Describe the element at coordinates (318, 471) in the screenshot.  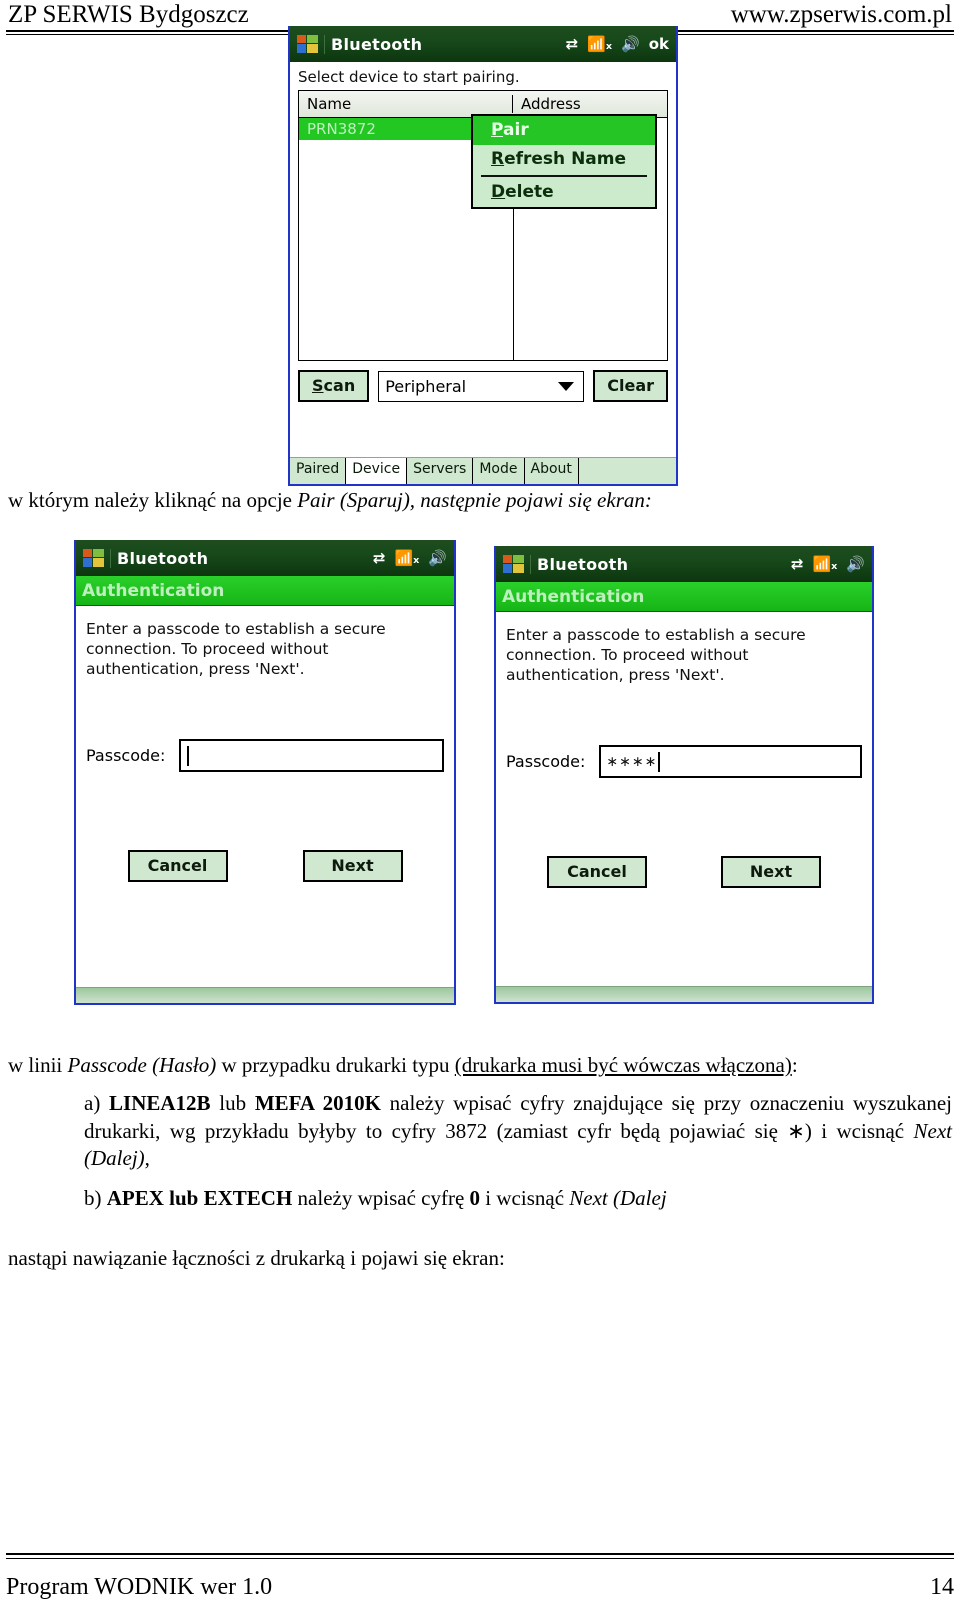
I see `tab-paired: Paired` at that location.